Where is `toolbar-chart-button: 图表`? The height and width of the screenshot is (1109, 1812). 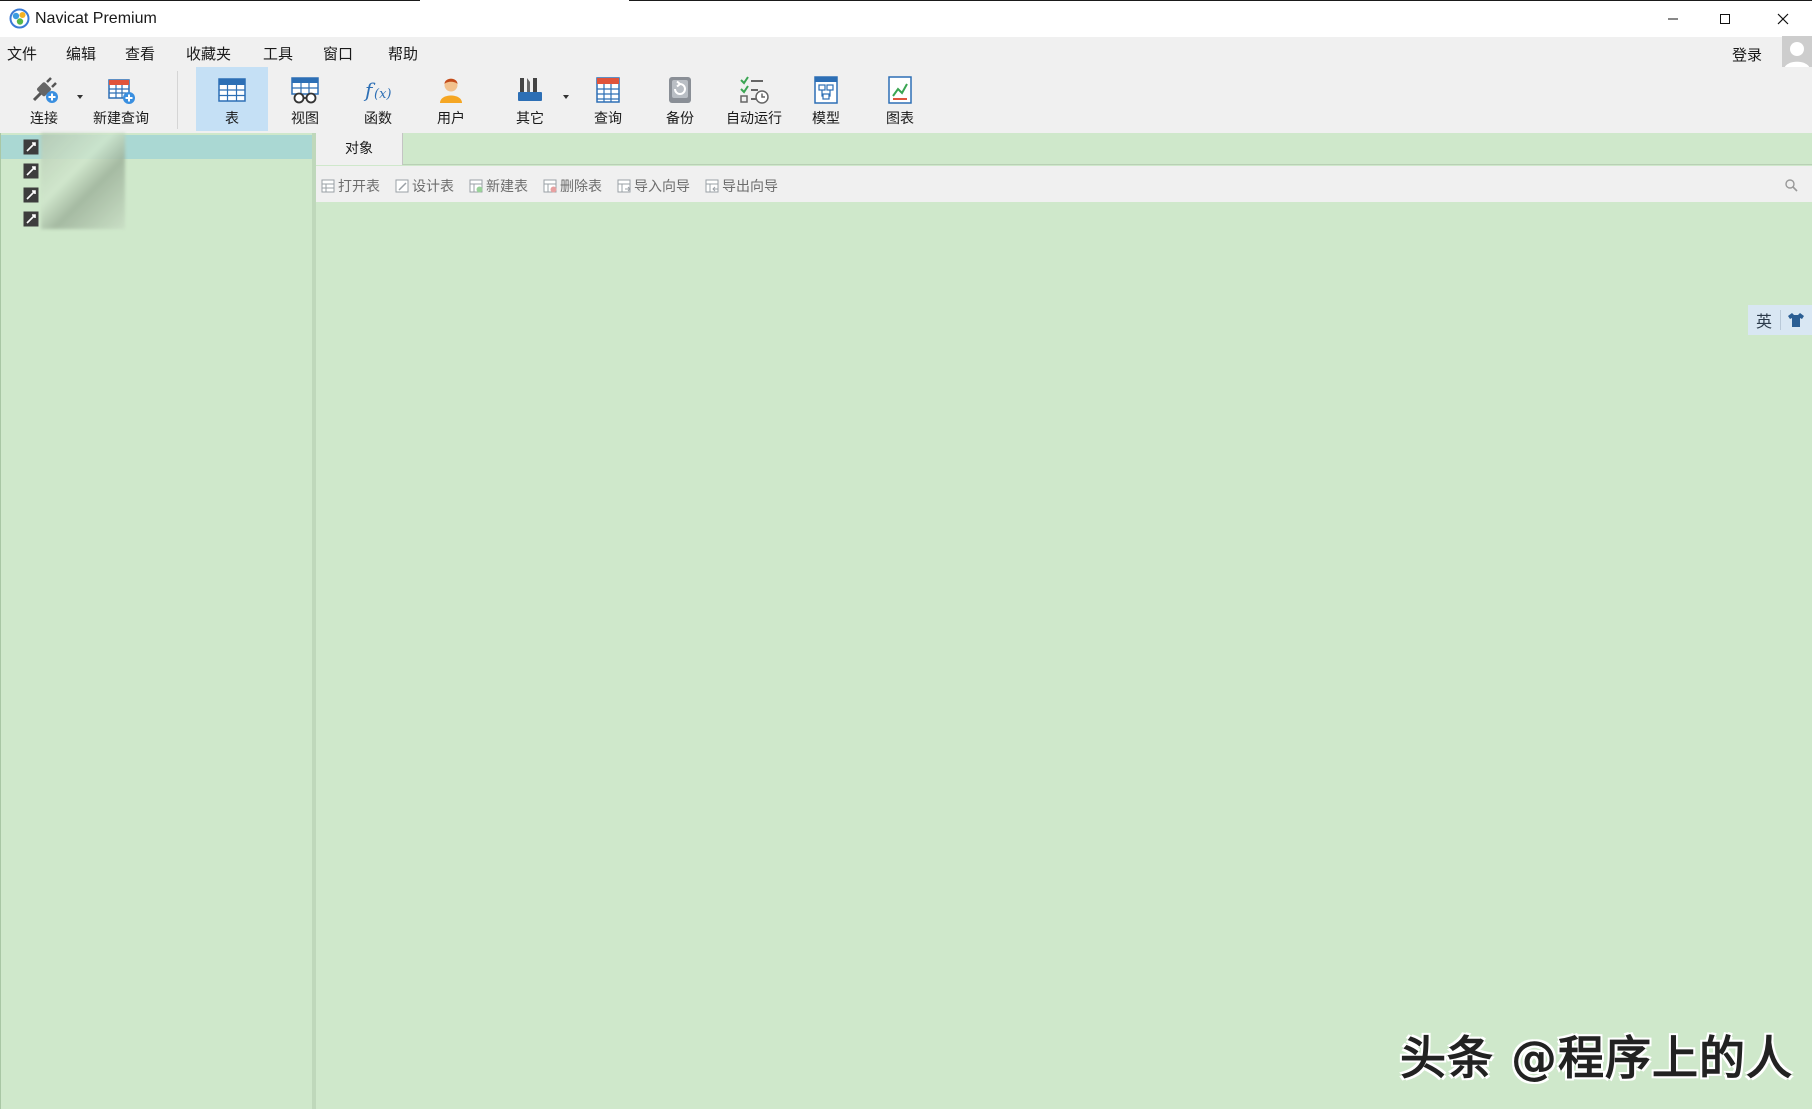
toolbar-chart-button: 图表 is located at coordinates (900, 99).